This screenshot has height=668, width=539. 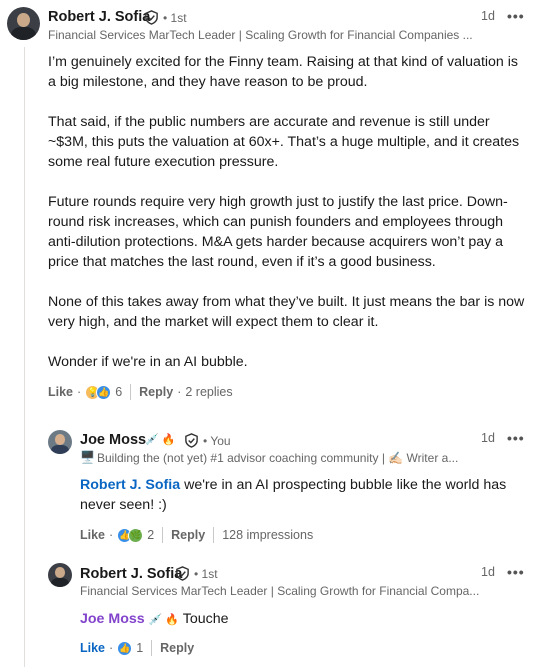 I want to click on headline-emoji: 🖥️, so click(x=87, y=457).